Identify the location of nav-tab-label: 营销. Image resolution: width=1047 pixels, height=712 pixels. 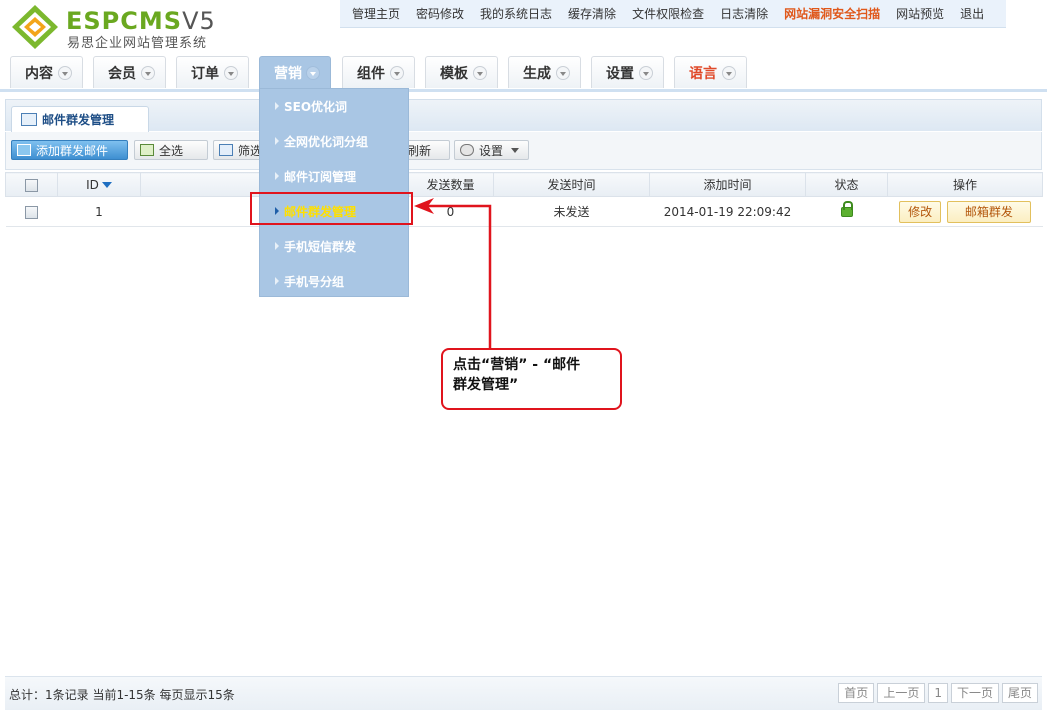
(288, 73).